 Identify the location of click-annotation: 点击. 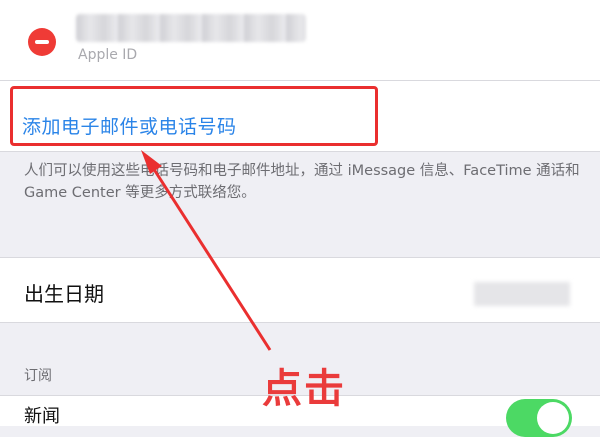
(304, 389).